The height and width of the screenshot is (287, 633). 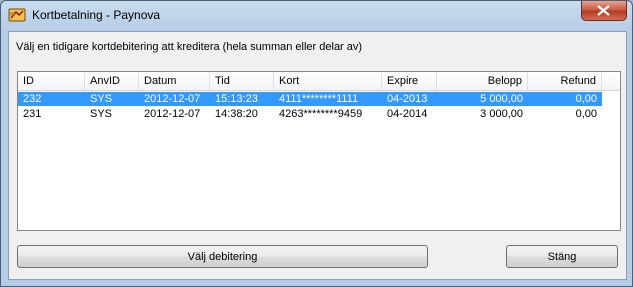 What do you see at coordinates (501, 99) in the screenshot?
I see `cell-belopp: 5 000,00` at bounding box center [501, 99].